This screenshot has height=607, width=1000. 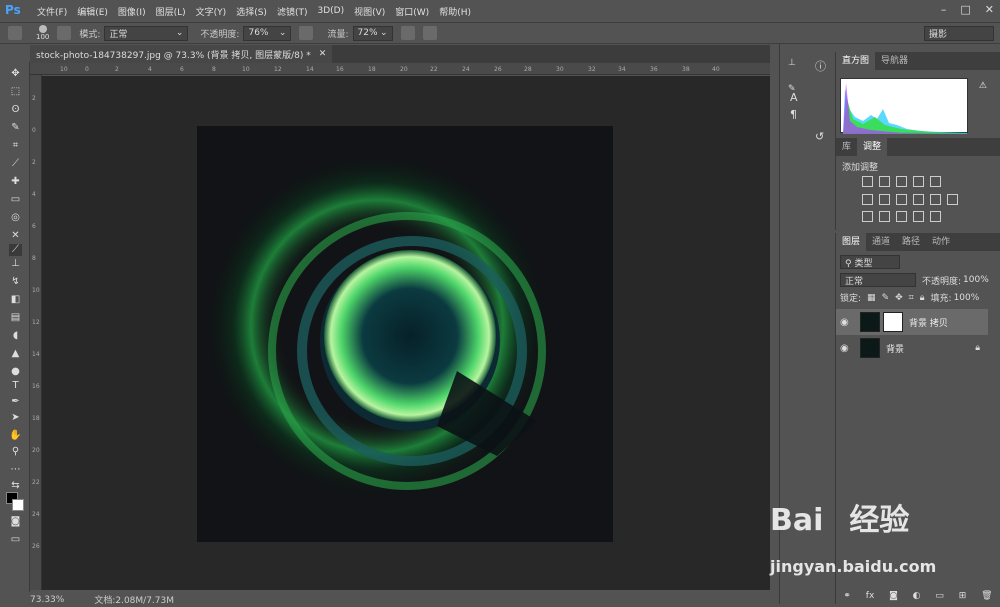 I want to click on menu-file: 文件(F), so click(x=52, y=11).